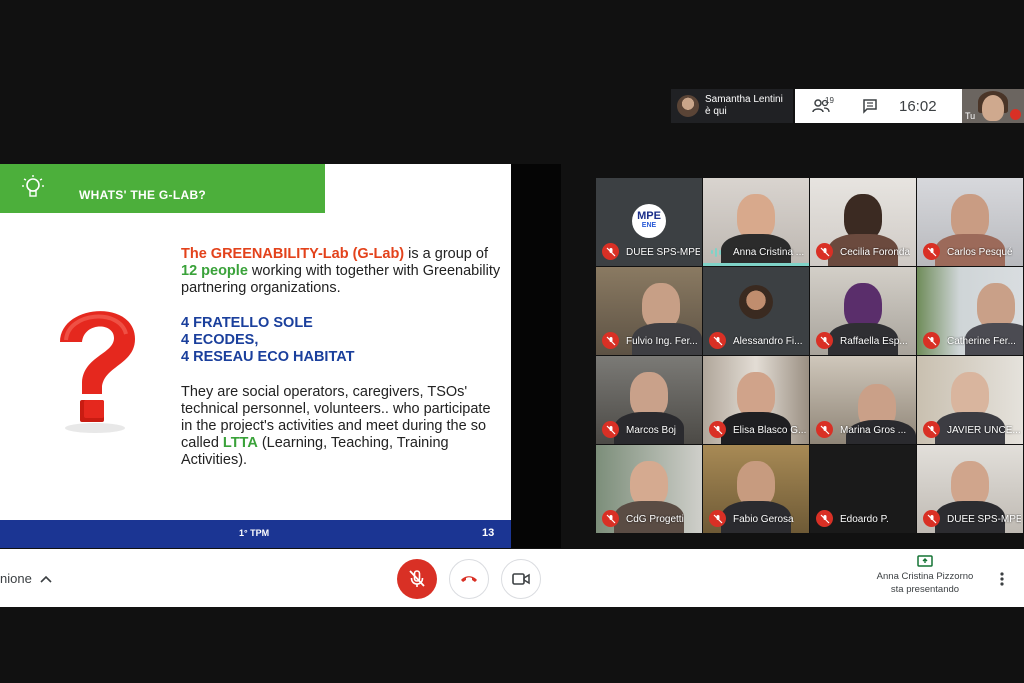  I want to click on participant-tile: MPE ENE DUEE SPS-MPE, so click(649, 222).